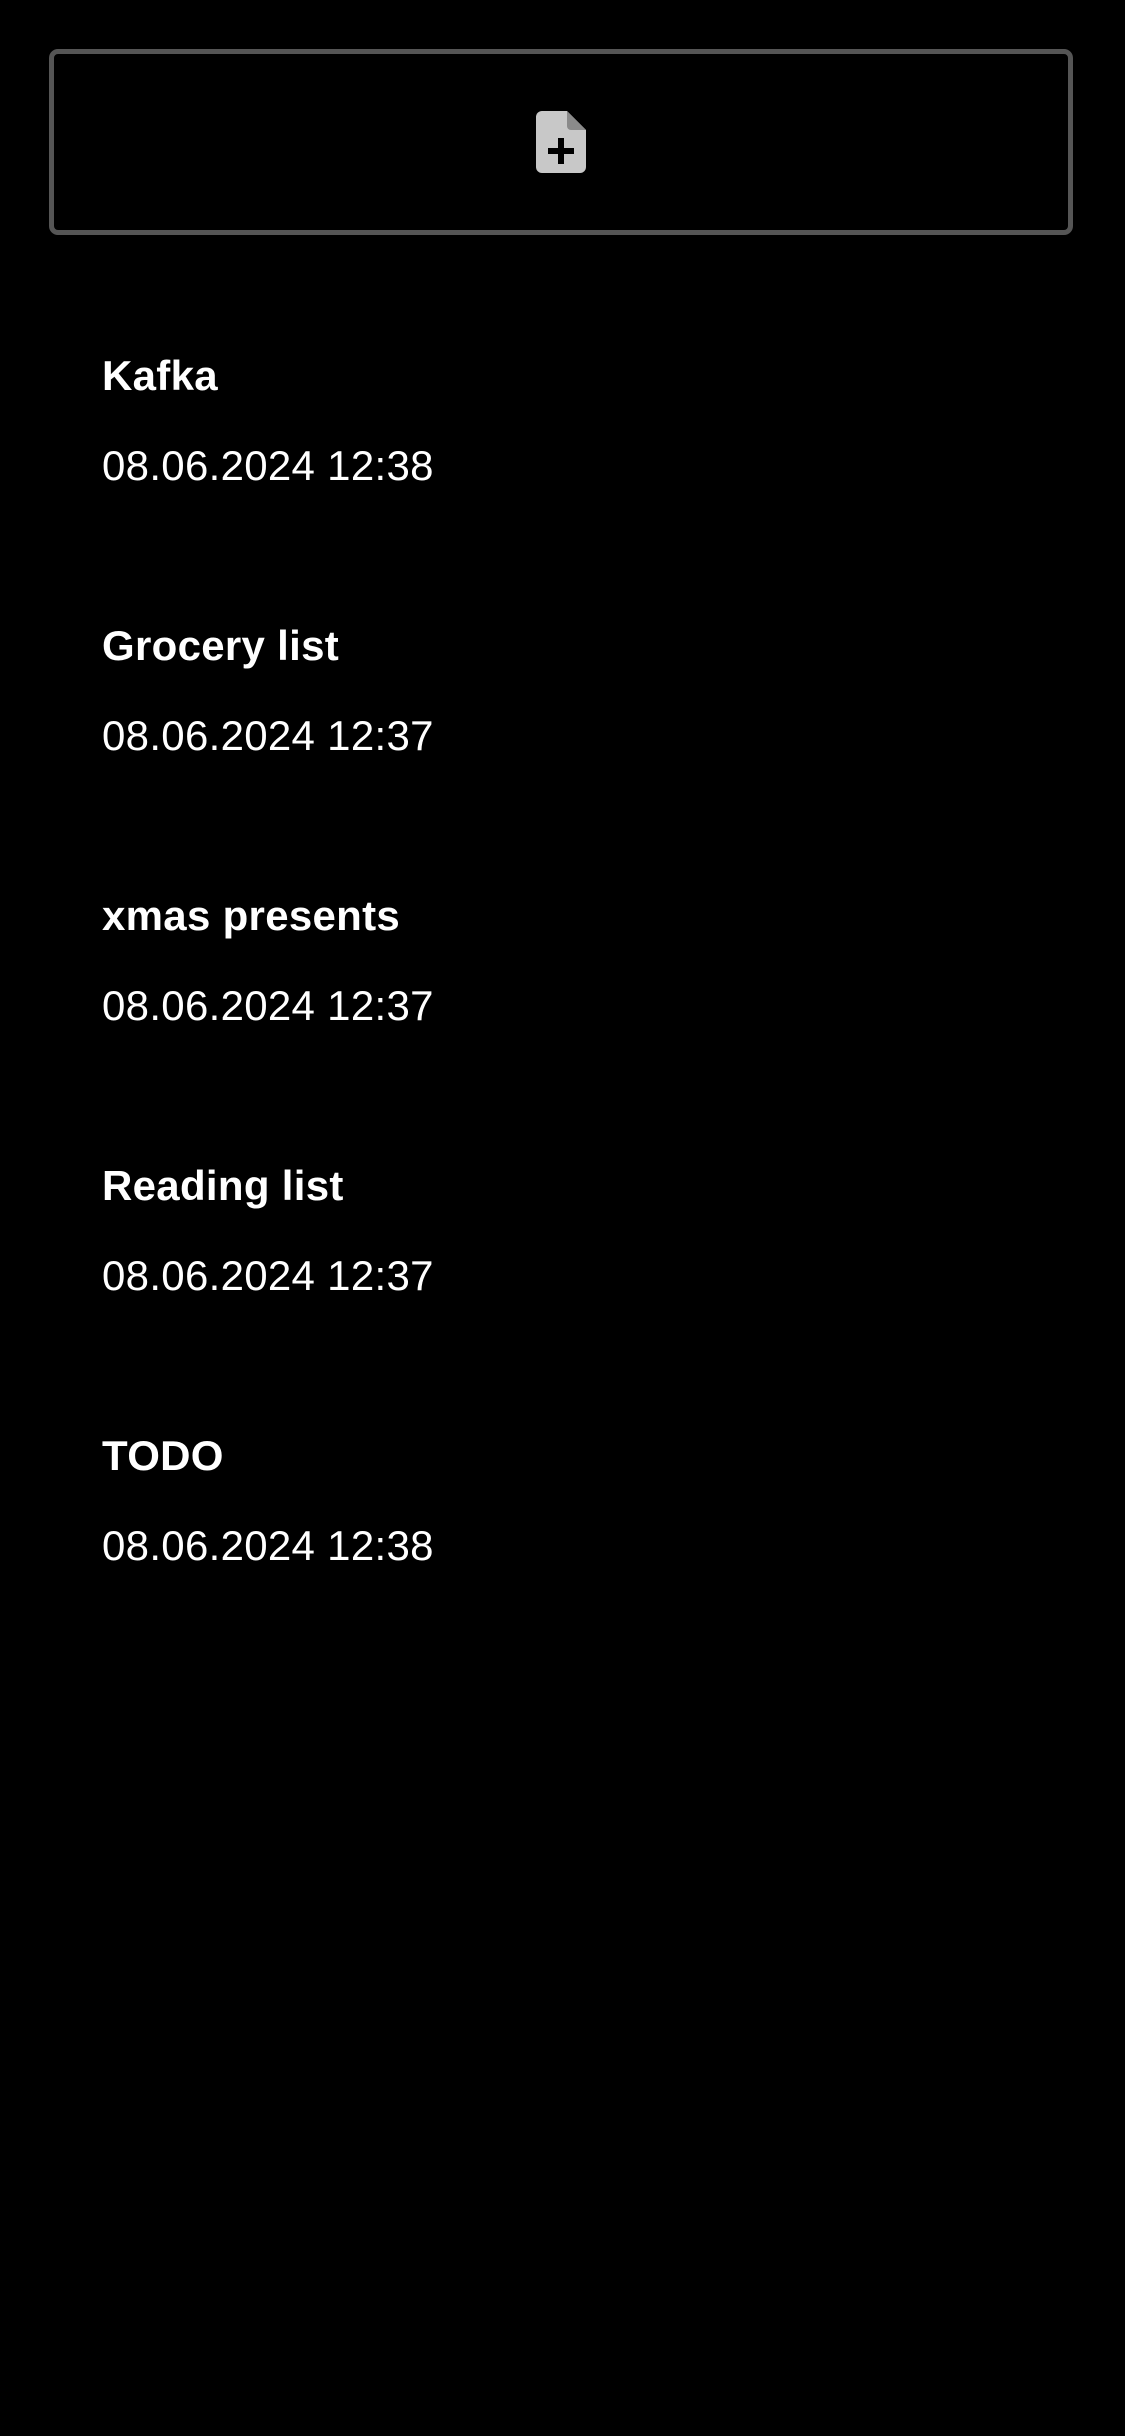 This screenshot has width=1125, height=2436. Describe the element at coordinates (562, 1542) in the screenshot. I see `list-item: TODO 08.06.2024 12:38` at that location.